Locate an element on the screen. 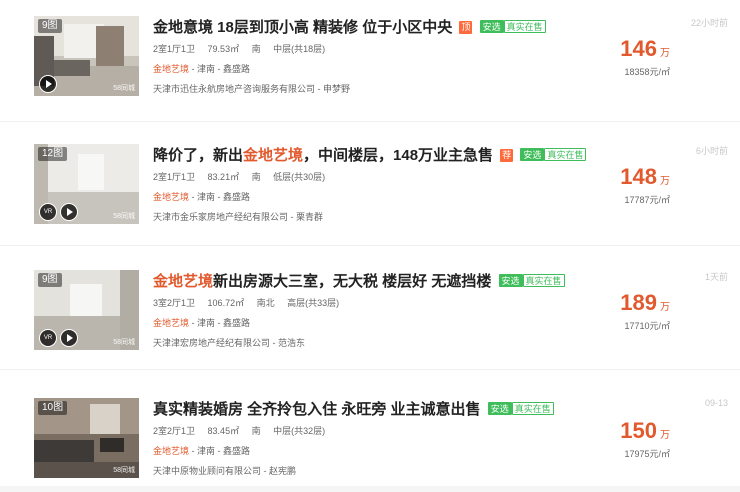 The height and width of the screenshot is (492, 740). listing-meta: 2室1厅1卫 83.21㎡ 南 低层(共30层) is located at coordinates (244, 176).